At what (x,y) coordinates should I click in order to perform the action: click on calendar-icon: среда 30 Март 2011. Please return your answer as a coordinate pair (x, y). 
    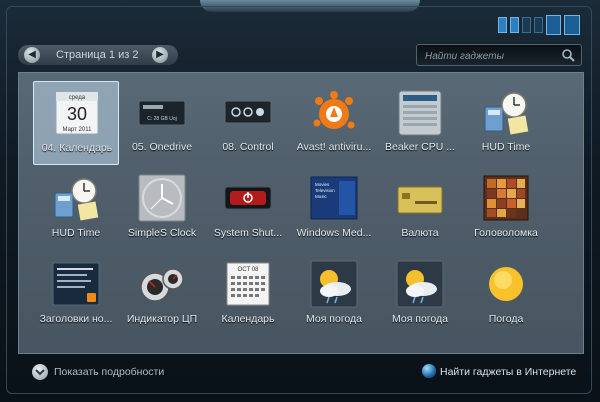
    Looking at the image, I should click on (77, 113).